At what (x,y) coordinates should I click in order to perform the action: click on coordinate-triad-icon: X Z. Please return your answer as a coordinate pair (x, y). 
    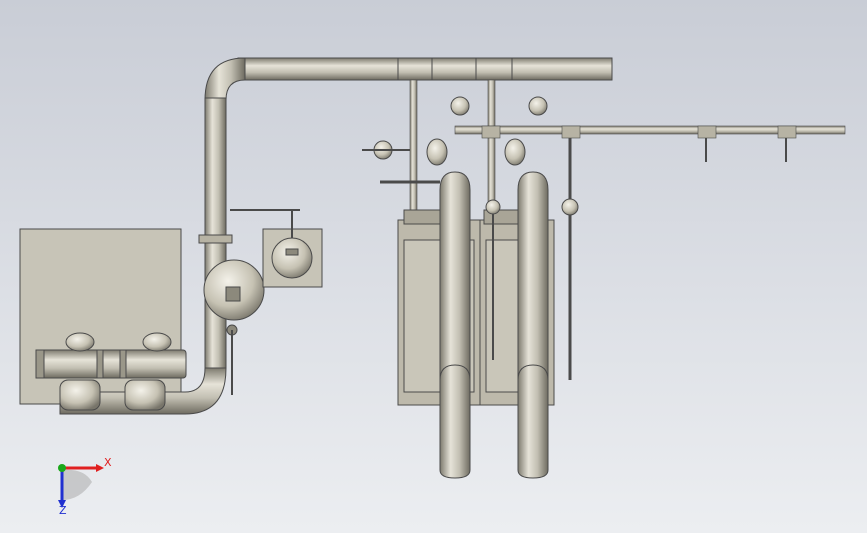
    Looking at the image, I should click on (85, 486).